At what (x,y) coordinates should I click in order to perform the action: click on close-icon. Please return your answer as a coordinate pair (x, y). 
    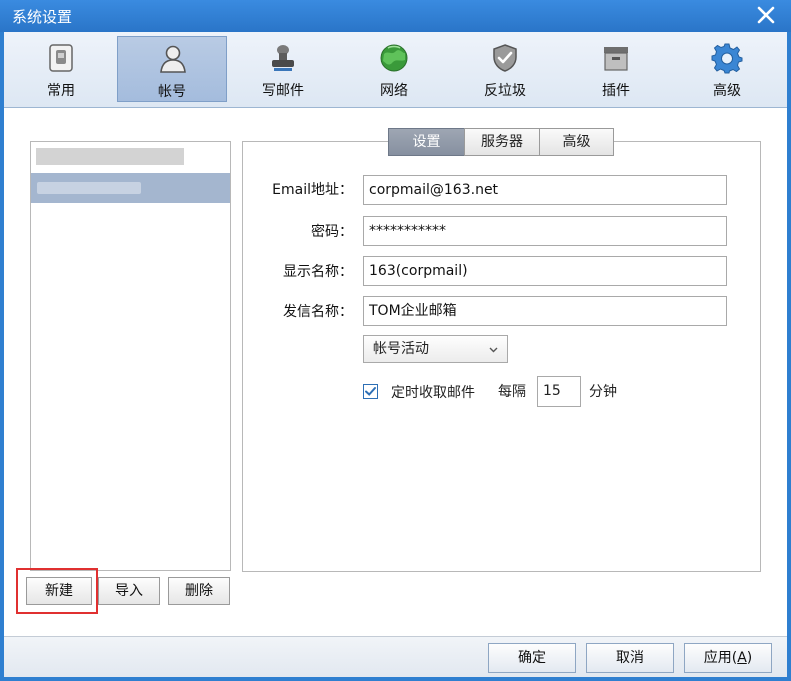
    Looking at the image, I should click on (766, 15).